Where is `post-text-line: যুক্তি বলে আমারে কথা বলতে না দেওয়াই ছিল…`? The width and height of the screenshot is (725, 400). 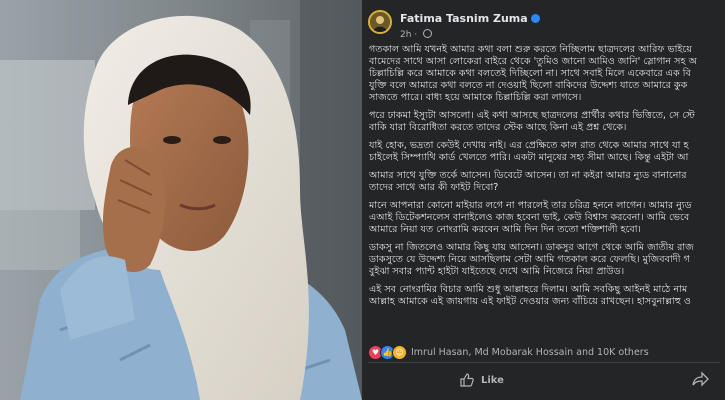 post-text-line: যুক্তি বলে আমারে কথা বলতে না দেওয়াই ছিল… is located at coordinates (528, 85).